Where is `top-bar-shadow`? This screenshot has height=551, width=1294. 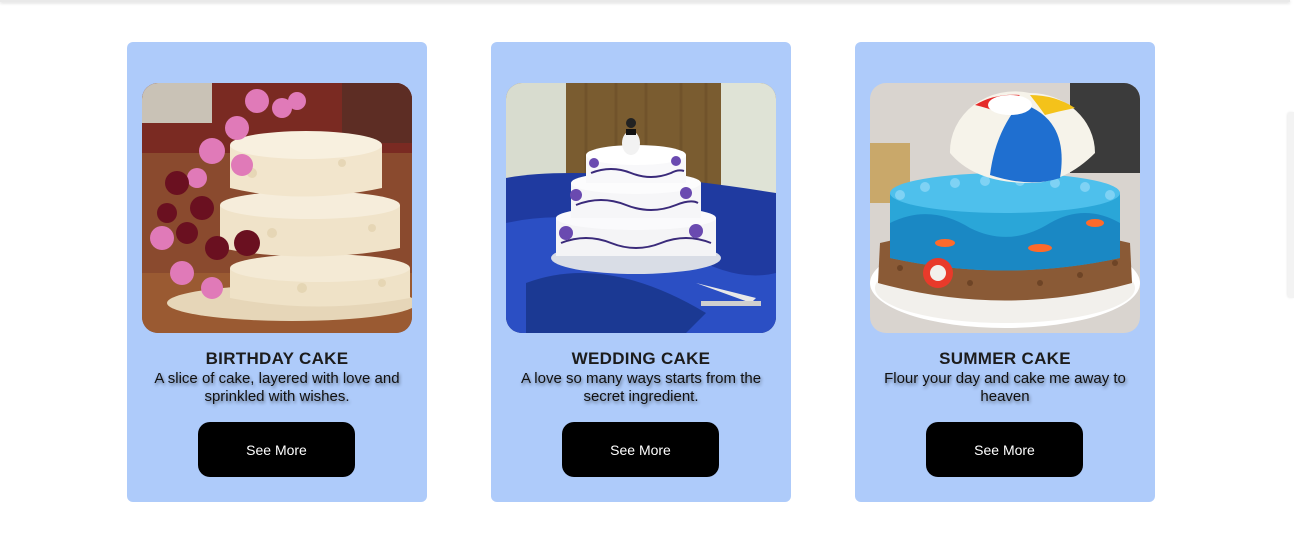
top-bar-shadow is located at coordinates (645, 1).